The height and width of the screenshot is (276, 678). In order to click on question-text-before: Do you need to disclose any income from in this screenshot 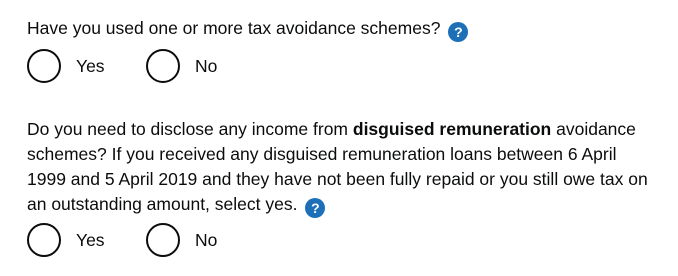, I will do `click(190, 129)`.